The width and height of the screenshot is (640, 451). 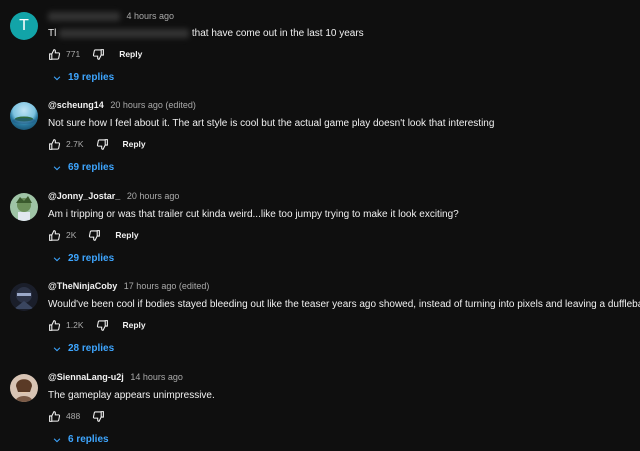 I want to click on like-button: 2.7K, so click(x=72, y=144).